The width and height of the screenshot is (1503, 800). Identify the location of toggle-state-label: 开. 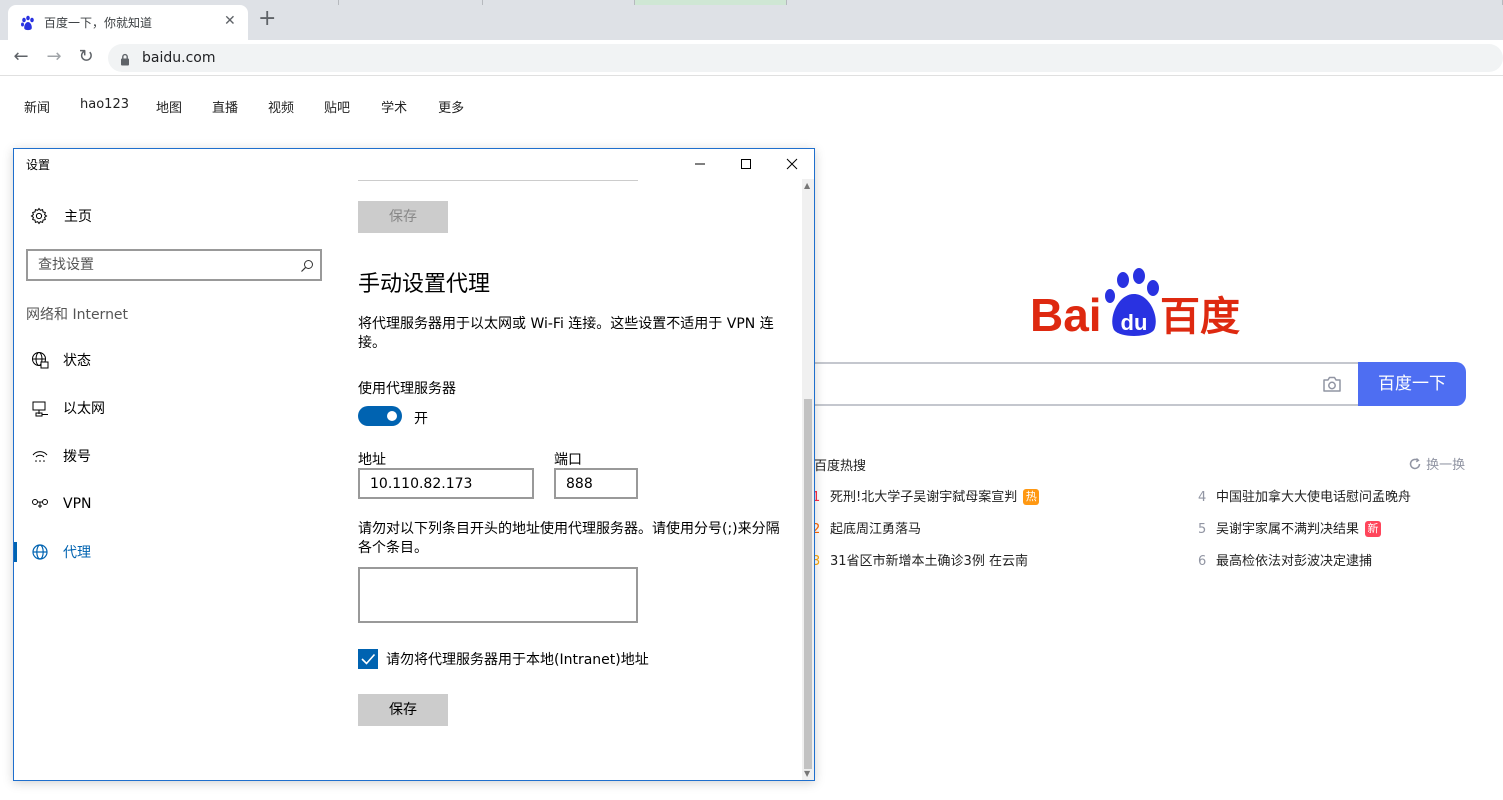
(421, 419).